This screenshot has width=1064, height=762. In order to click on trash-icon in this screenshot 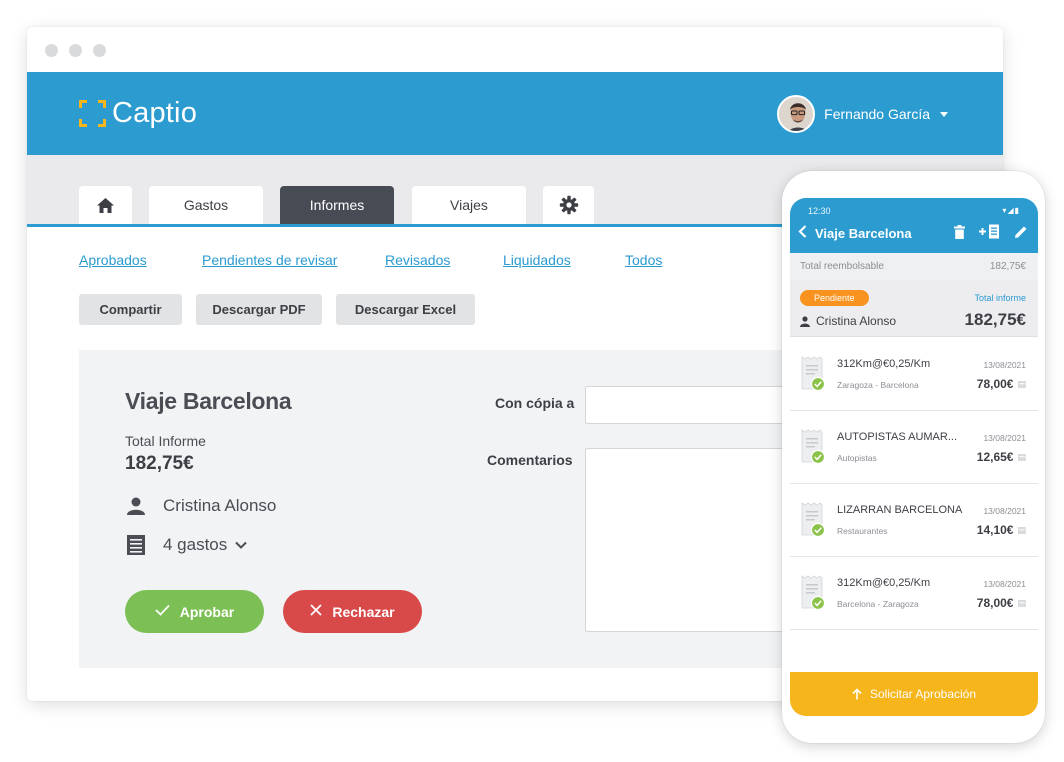, I will do `click(959, 231)`.